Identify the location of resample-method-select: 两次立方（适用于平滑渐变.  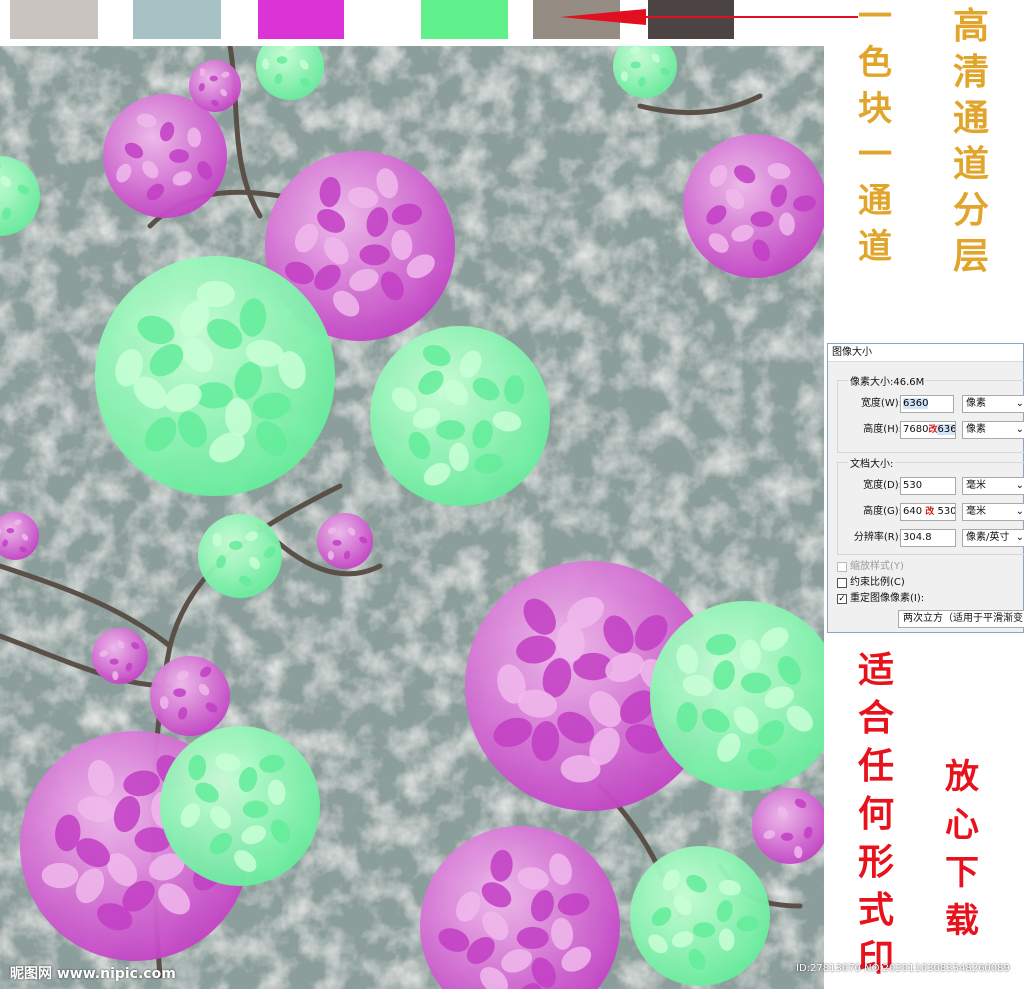
(961, 619).